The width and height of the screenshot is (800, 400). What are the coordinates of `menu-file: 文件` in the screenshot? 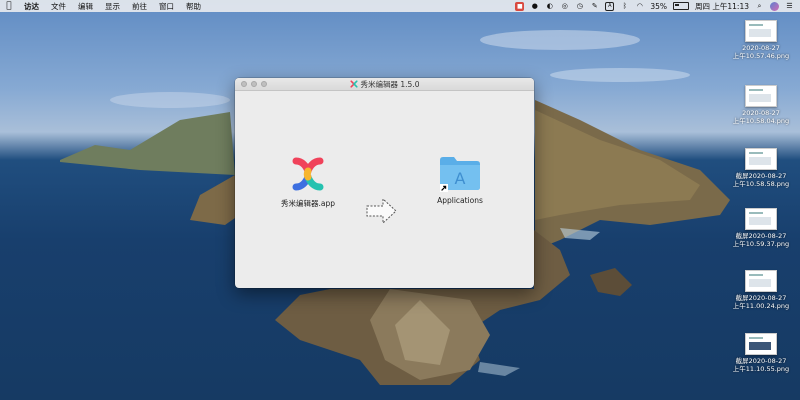 It's located at (58, 6).